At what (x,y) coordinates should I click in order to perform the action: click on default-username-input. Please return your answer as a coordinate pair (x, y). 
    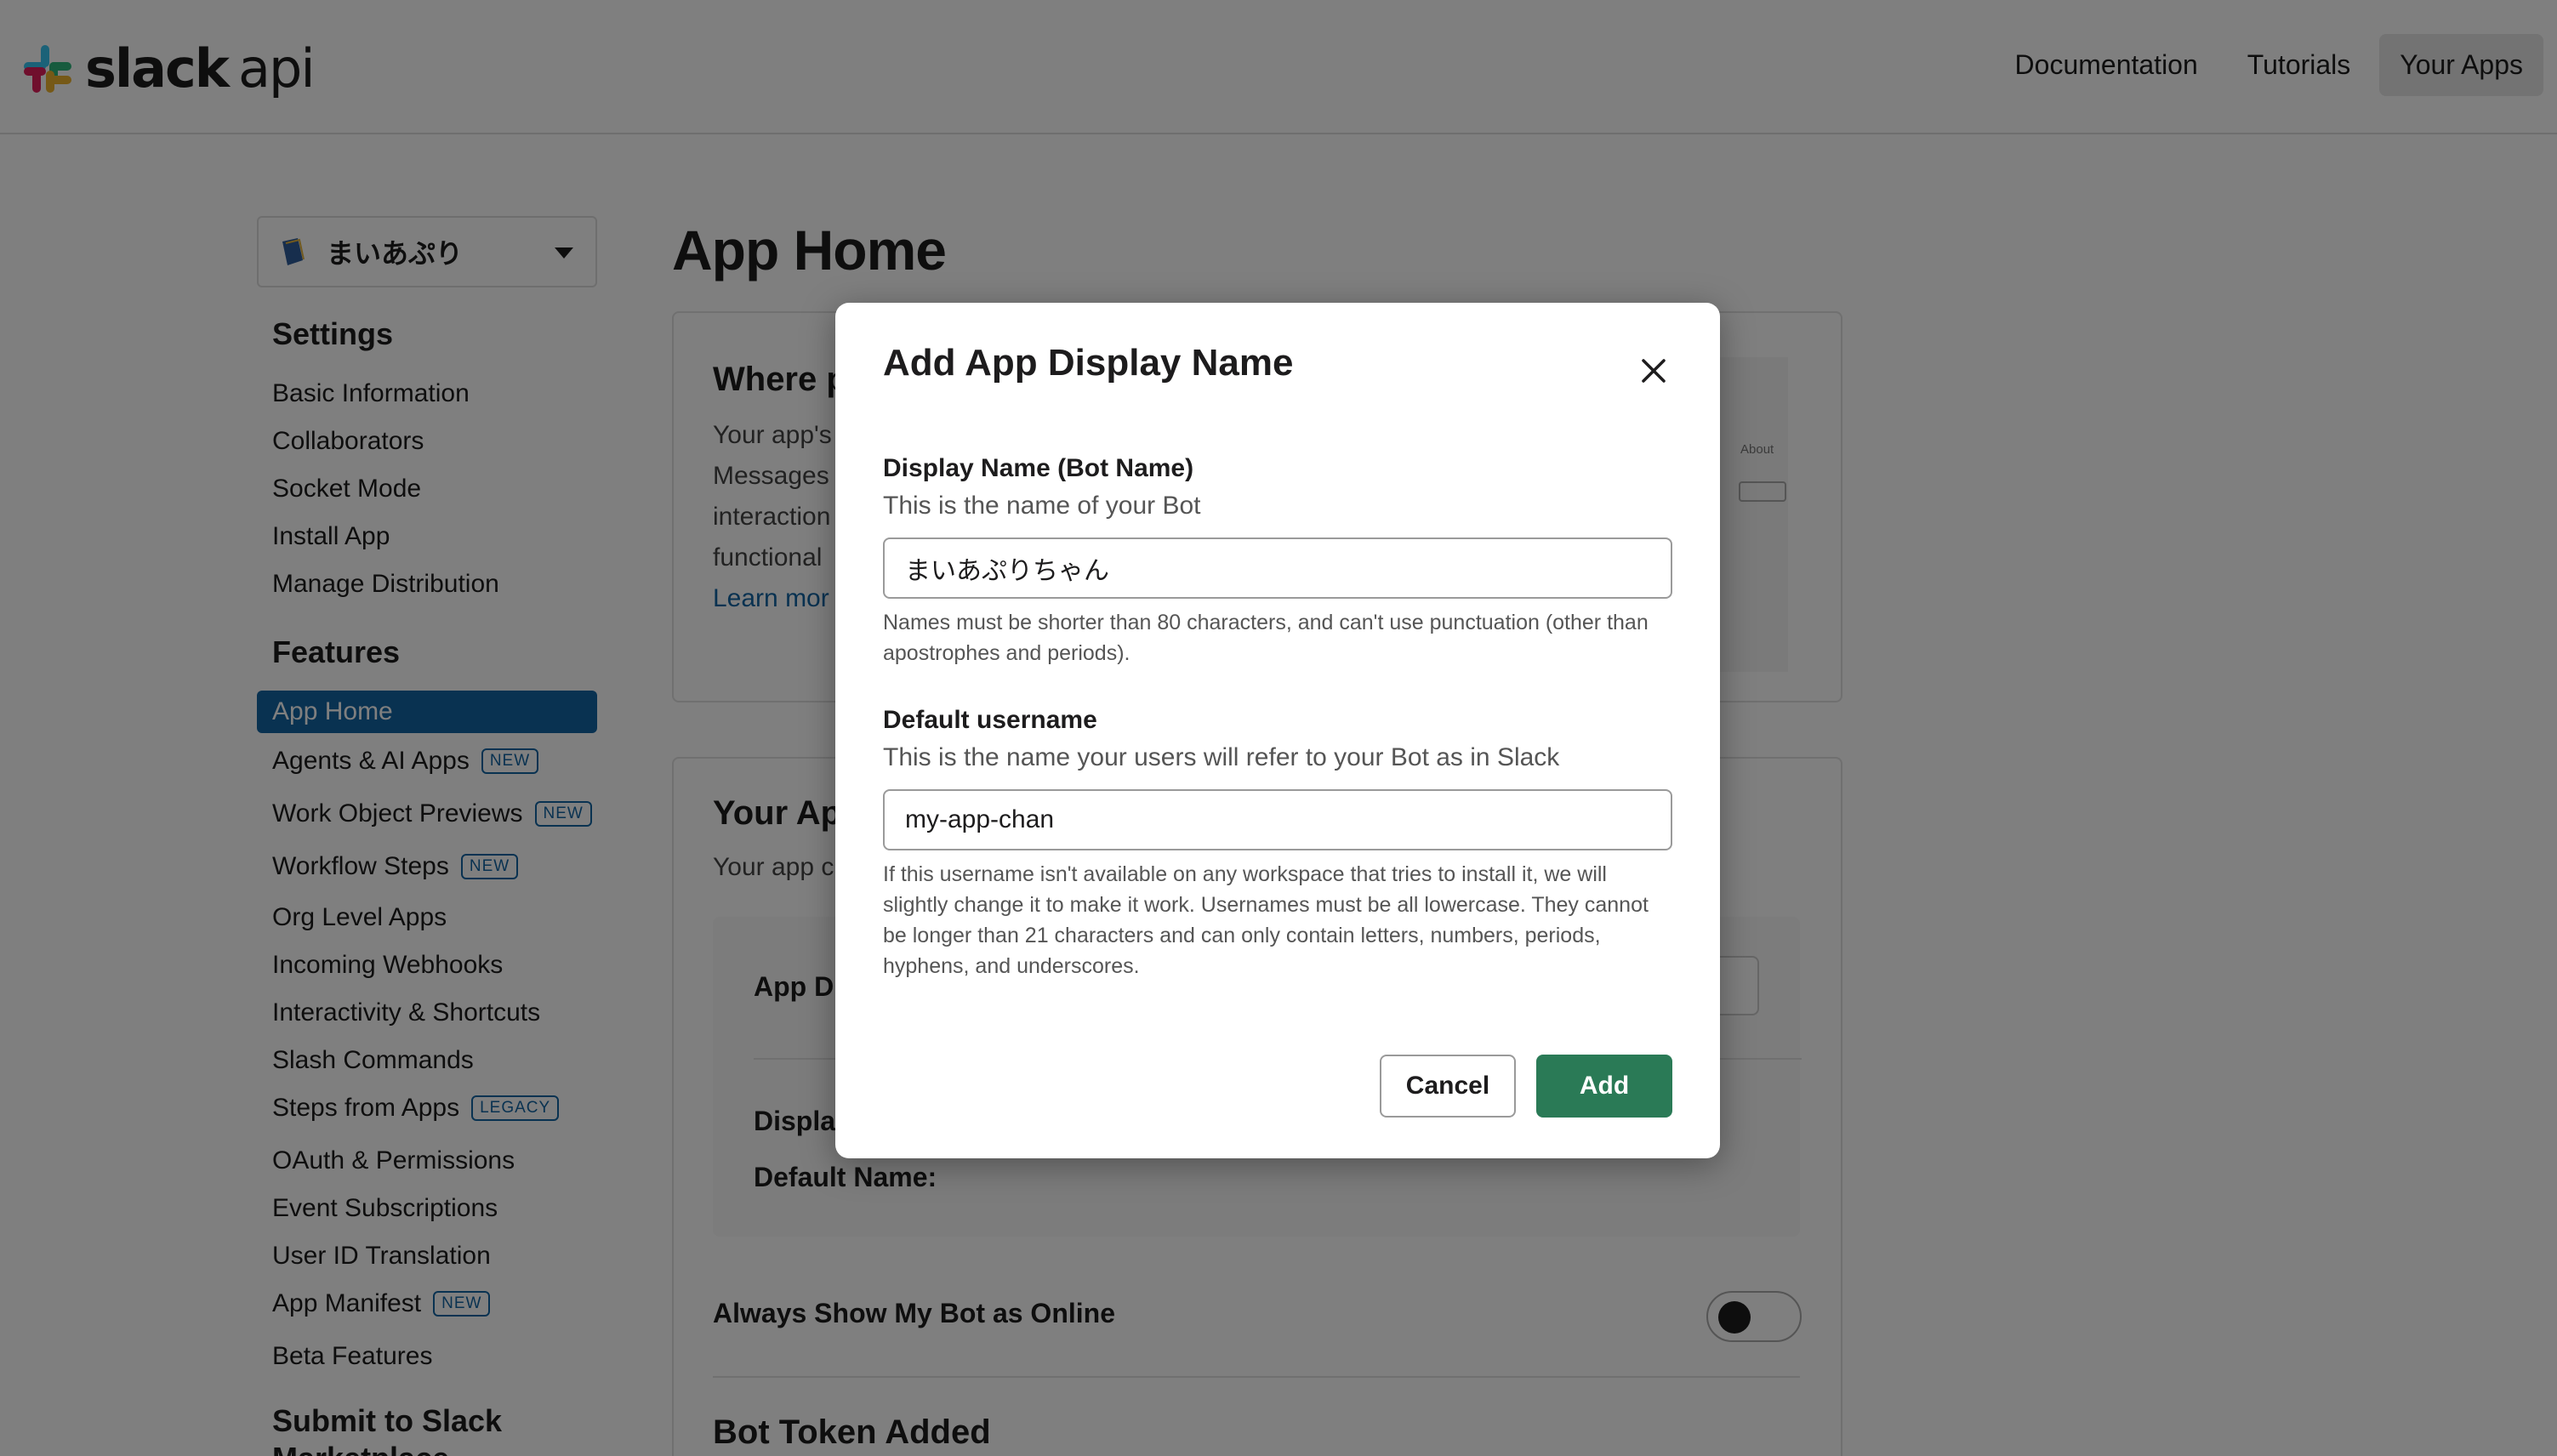
    Looking at the image, I should click on (1277, 819).